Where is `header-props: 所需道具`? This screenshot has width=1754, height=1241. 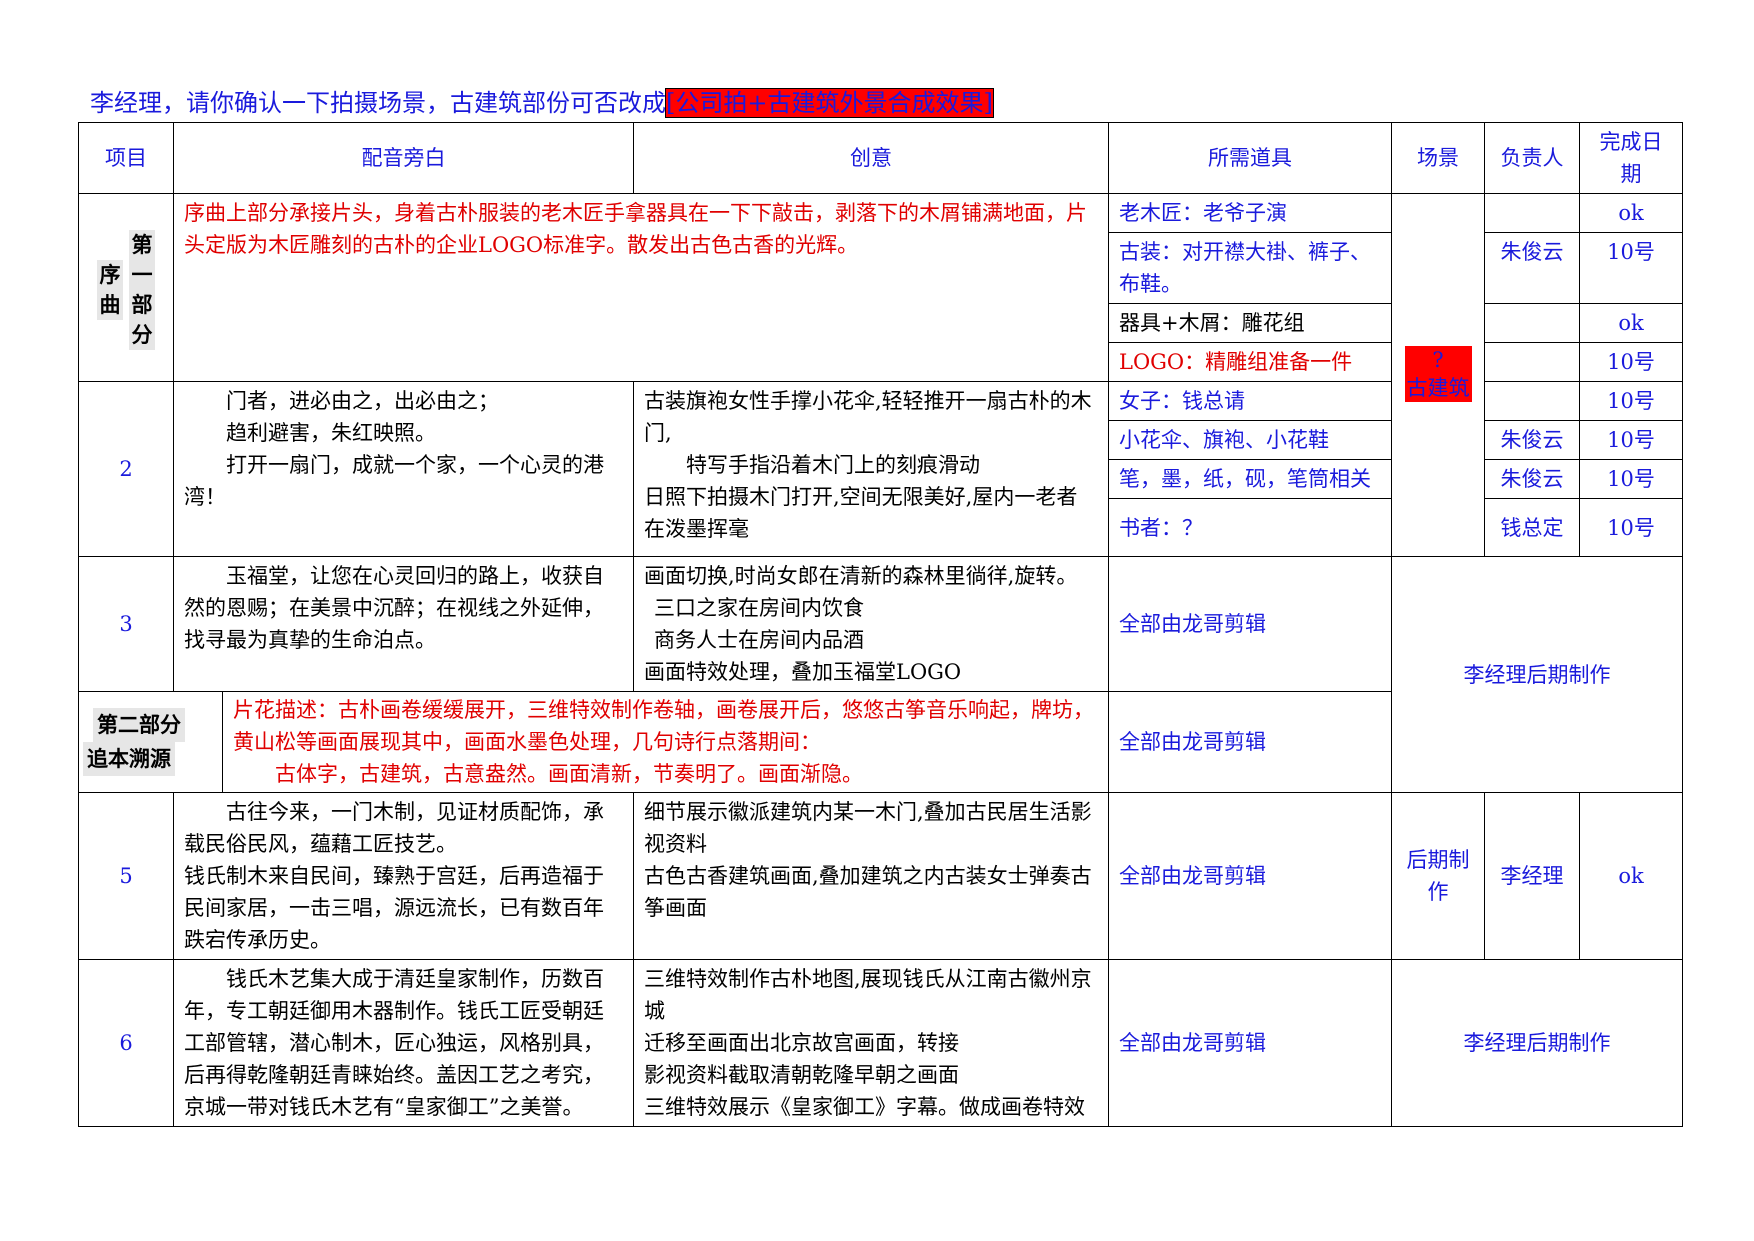
header-props: 所需道具 is located at coordinates (1250, 158).